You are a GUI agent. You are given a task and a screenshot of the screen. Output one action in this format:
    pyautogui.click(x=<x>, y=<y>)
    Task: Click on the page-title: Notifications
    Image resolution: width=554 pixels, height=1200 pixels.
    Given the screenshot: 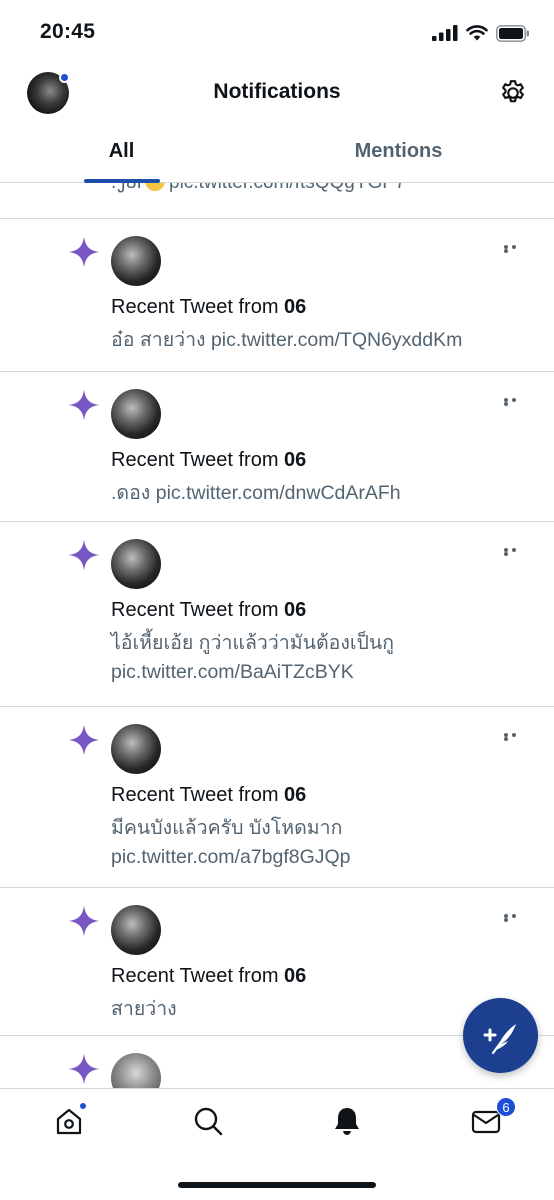 What is the action you would take?
    pyautogui.click(x=277, y=91)
    